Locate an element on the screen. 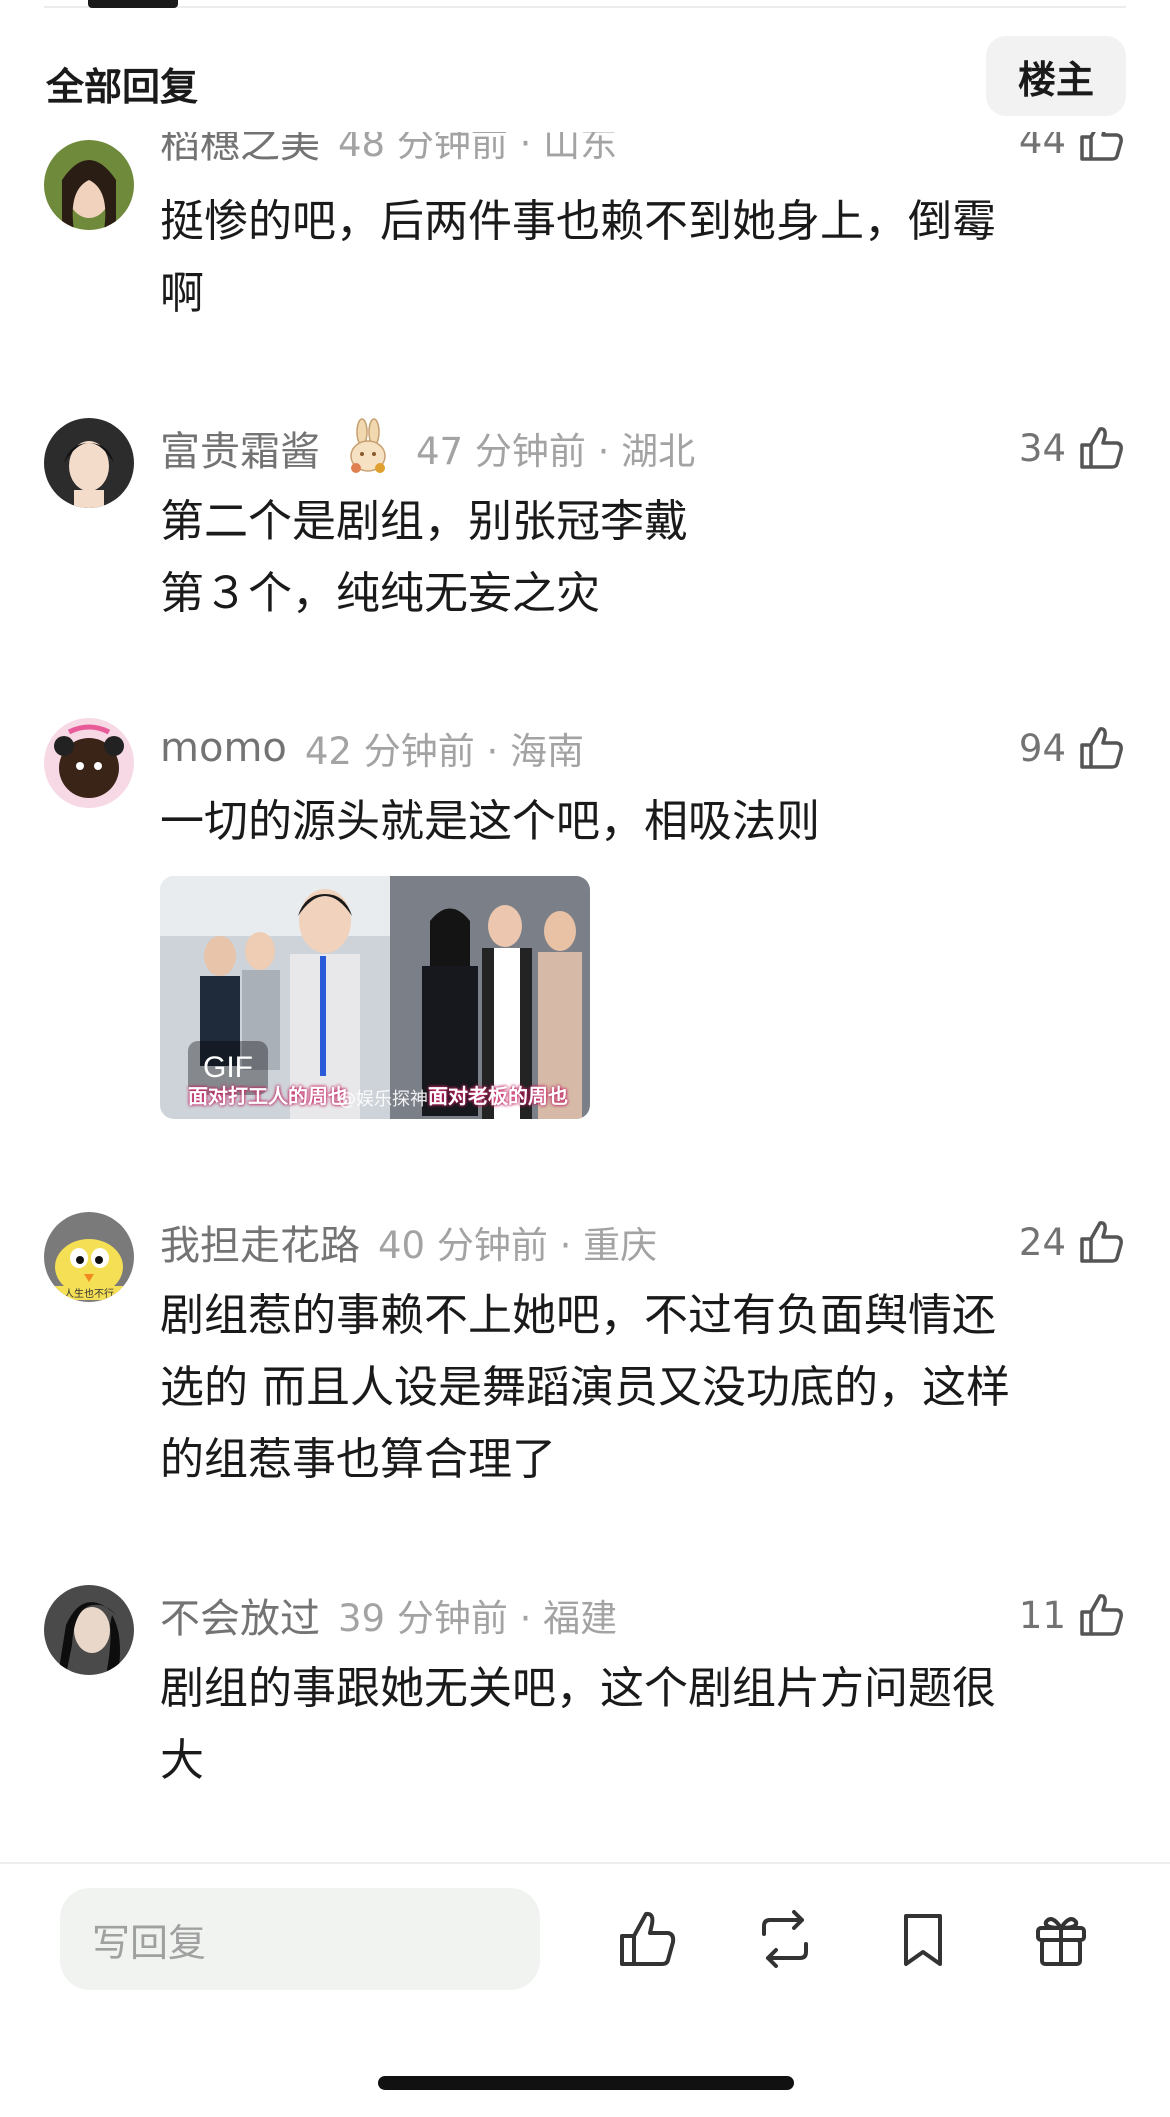 This screenshot has height=2117, width=1170. username: 我担走花路 is located at coordinates (260, 1242).